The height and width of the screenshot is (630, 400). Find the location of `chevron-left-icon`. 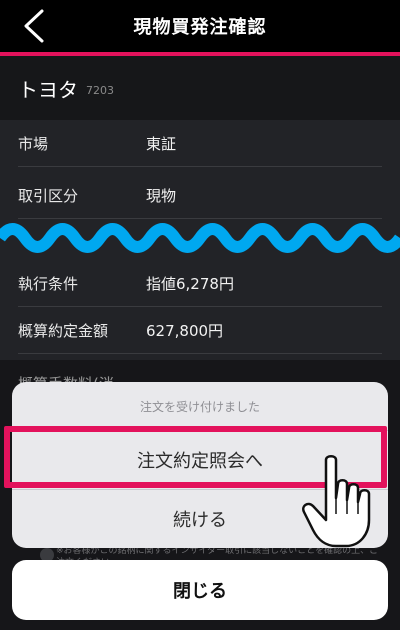

chevron-left-icon is located at coordinates (36, 26).